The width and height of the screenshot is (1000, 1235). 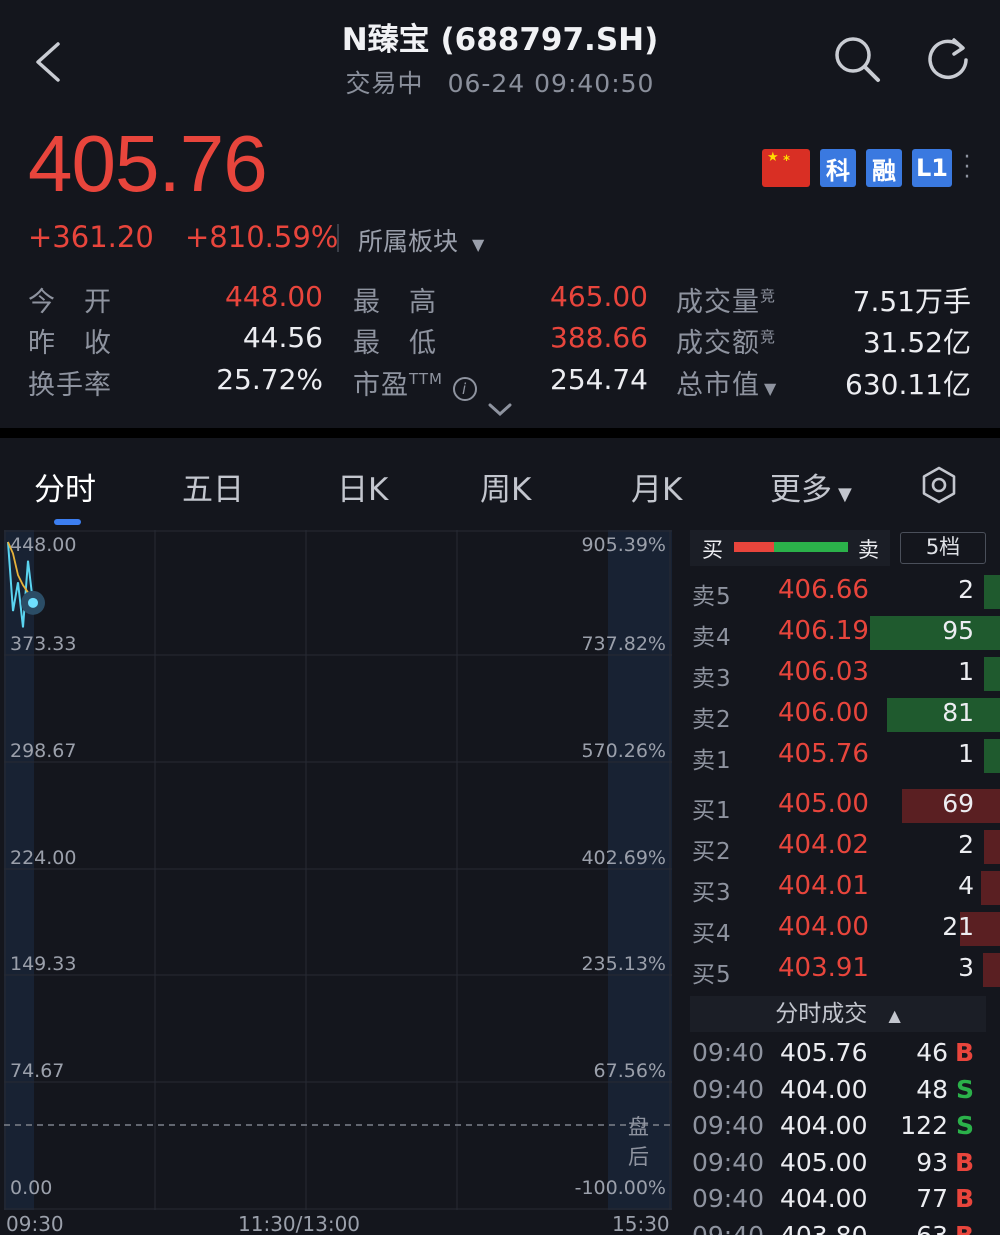 I want to click on price-change: +361.20 +810.59%, so click(x=183, y=237).